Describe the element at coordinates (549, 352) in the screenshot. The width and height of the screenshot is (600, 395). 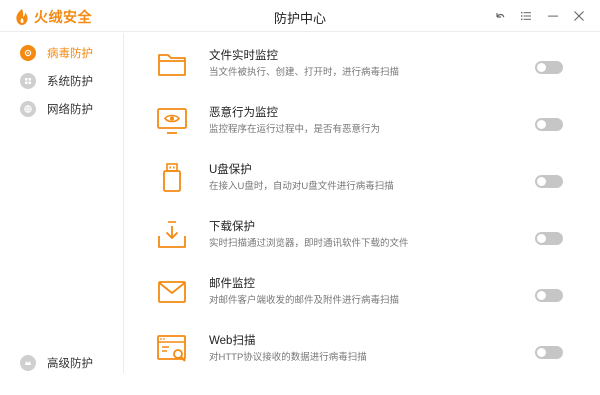
I see `web-scan-toggle` at that location.